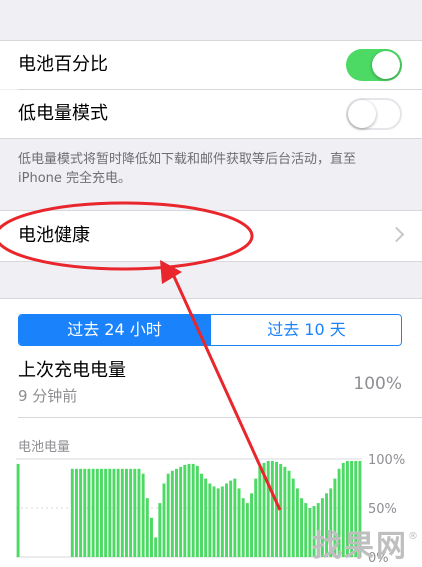 The height and width of the screenshot is (567, 422). I want to click on segment-10-days: 过去 10 天, so click(305, 330).